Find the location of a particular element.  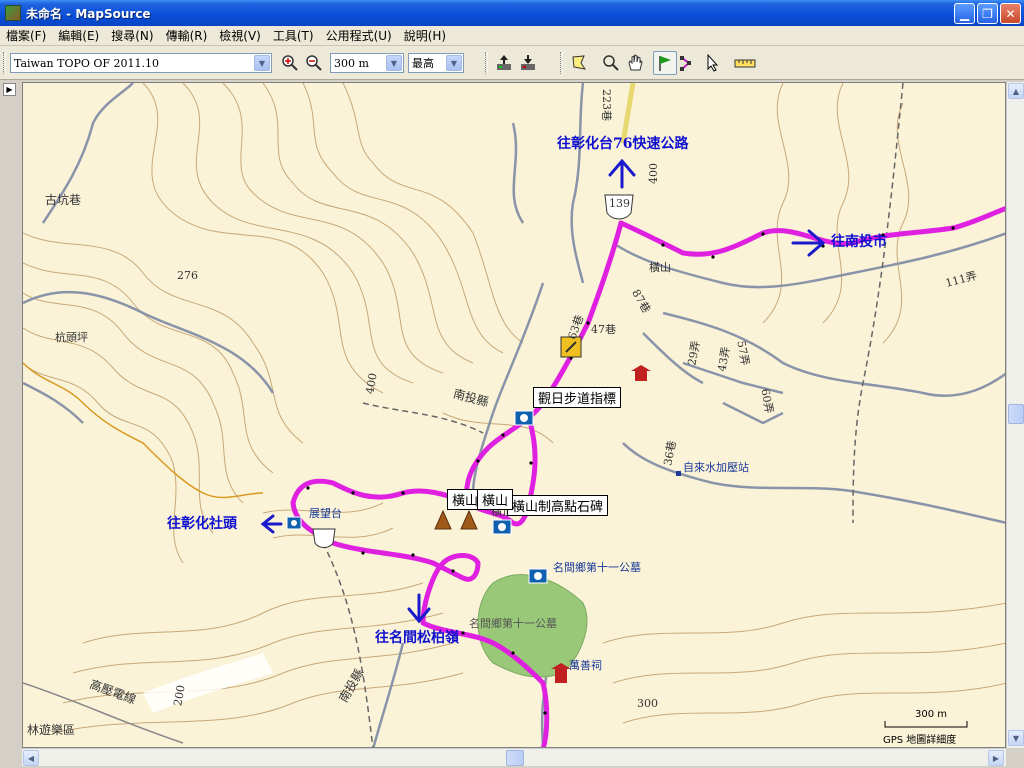

zoom-in-icon is located at coordinates (290, 63).